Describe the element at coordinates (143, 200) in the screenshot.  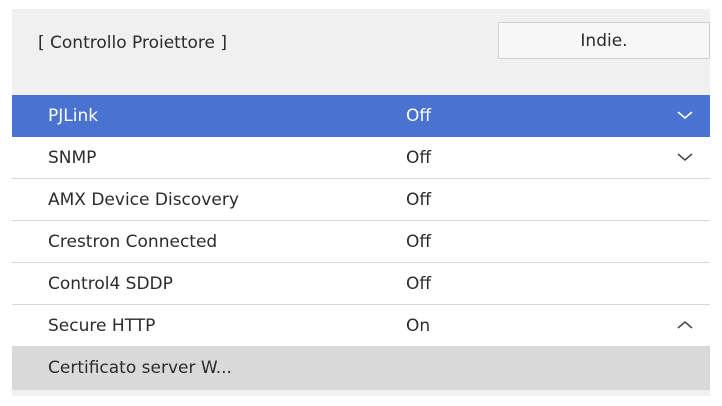
I see `menu-item-label: AMX Device Discovery` at that location.